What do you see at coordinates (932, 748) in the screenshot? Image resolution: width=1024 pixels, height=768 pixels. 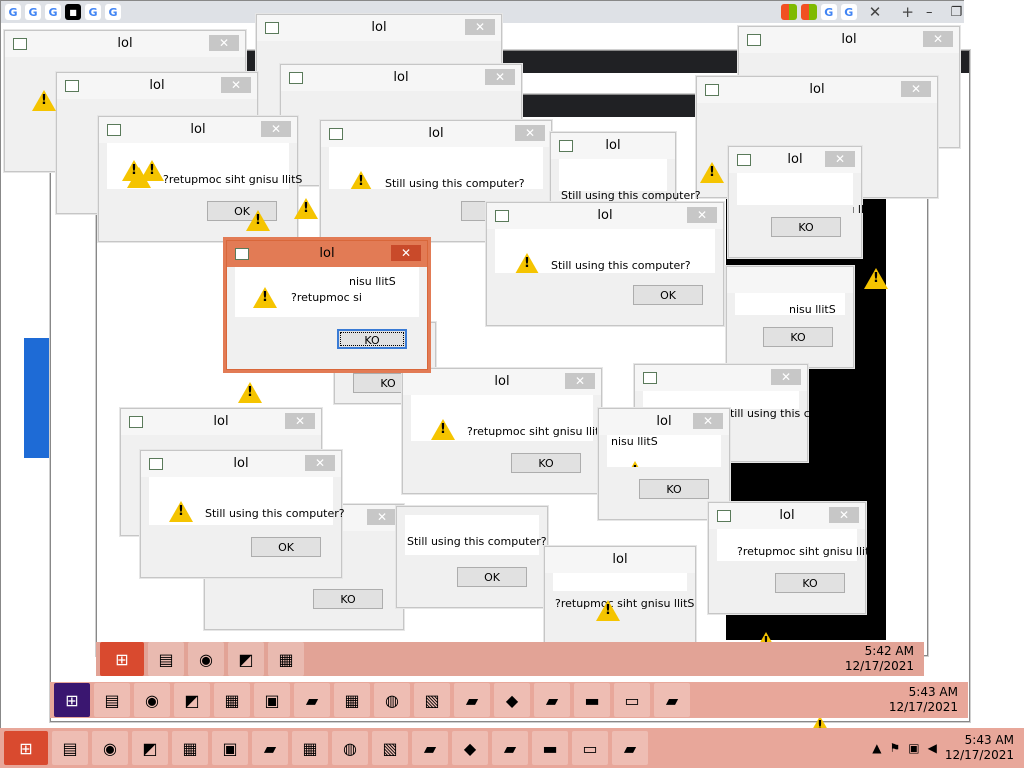 I see `volume-icon: ◀` at bounding box center [932, 748].